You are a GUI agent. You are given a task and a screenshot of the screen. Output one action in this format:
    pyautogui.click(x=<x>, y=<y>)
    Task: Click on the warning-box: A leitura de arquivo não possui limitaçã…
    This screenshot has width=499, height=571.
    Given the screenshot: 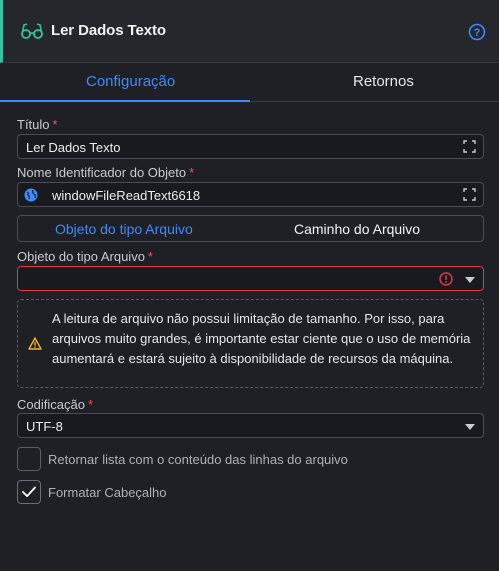 What is the action you would take?
    pyautogui.click(x=250, y=343)
    